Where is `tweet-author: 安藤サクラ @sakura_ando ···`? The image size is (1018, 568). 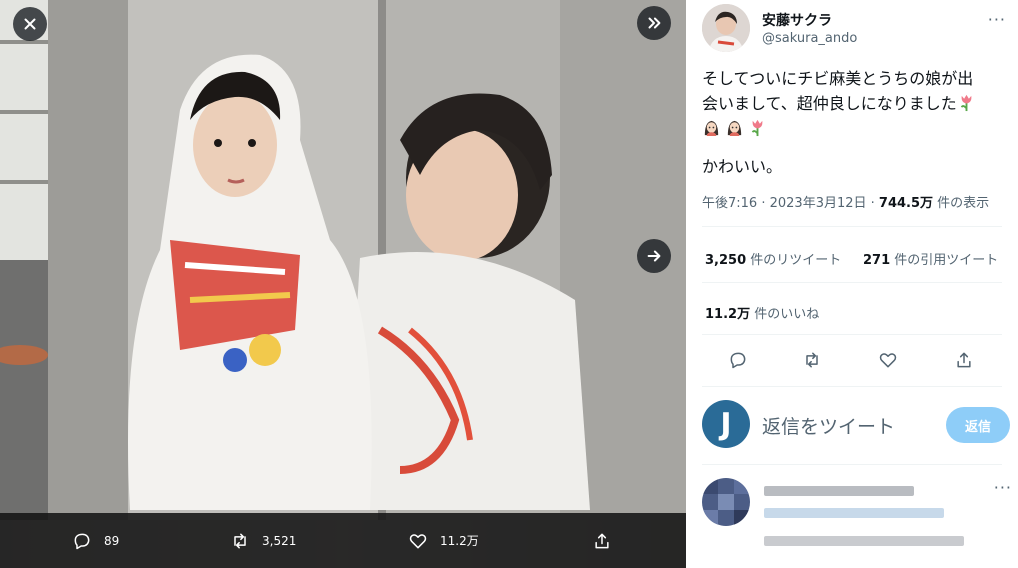
tweet-author: 安藤サクラ @sakura_ando ··· is located at coordinates (857, 29).